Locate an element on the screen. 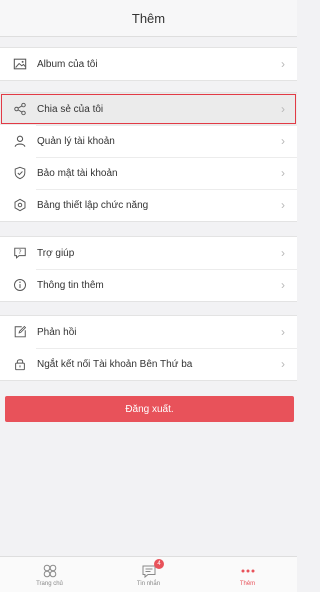 Image resolution: width=320 pixels, height=592 pixels. menu-item-label: Phản hồi is located at coordinates (57, 332).